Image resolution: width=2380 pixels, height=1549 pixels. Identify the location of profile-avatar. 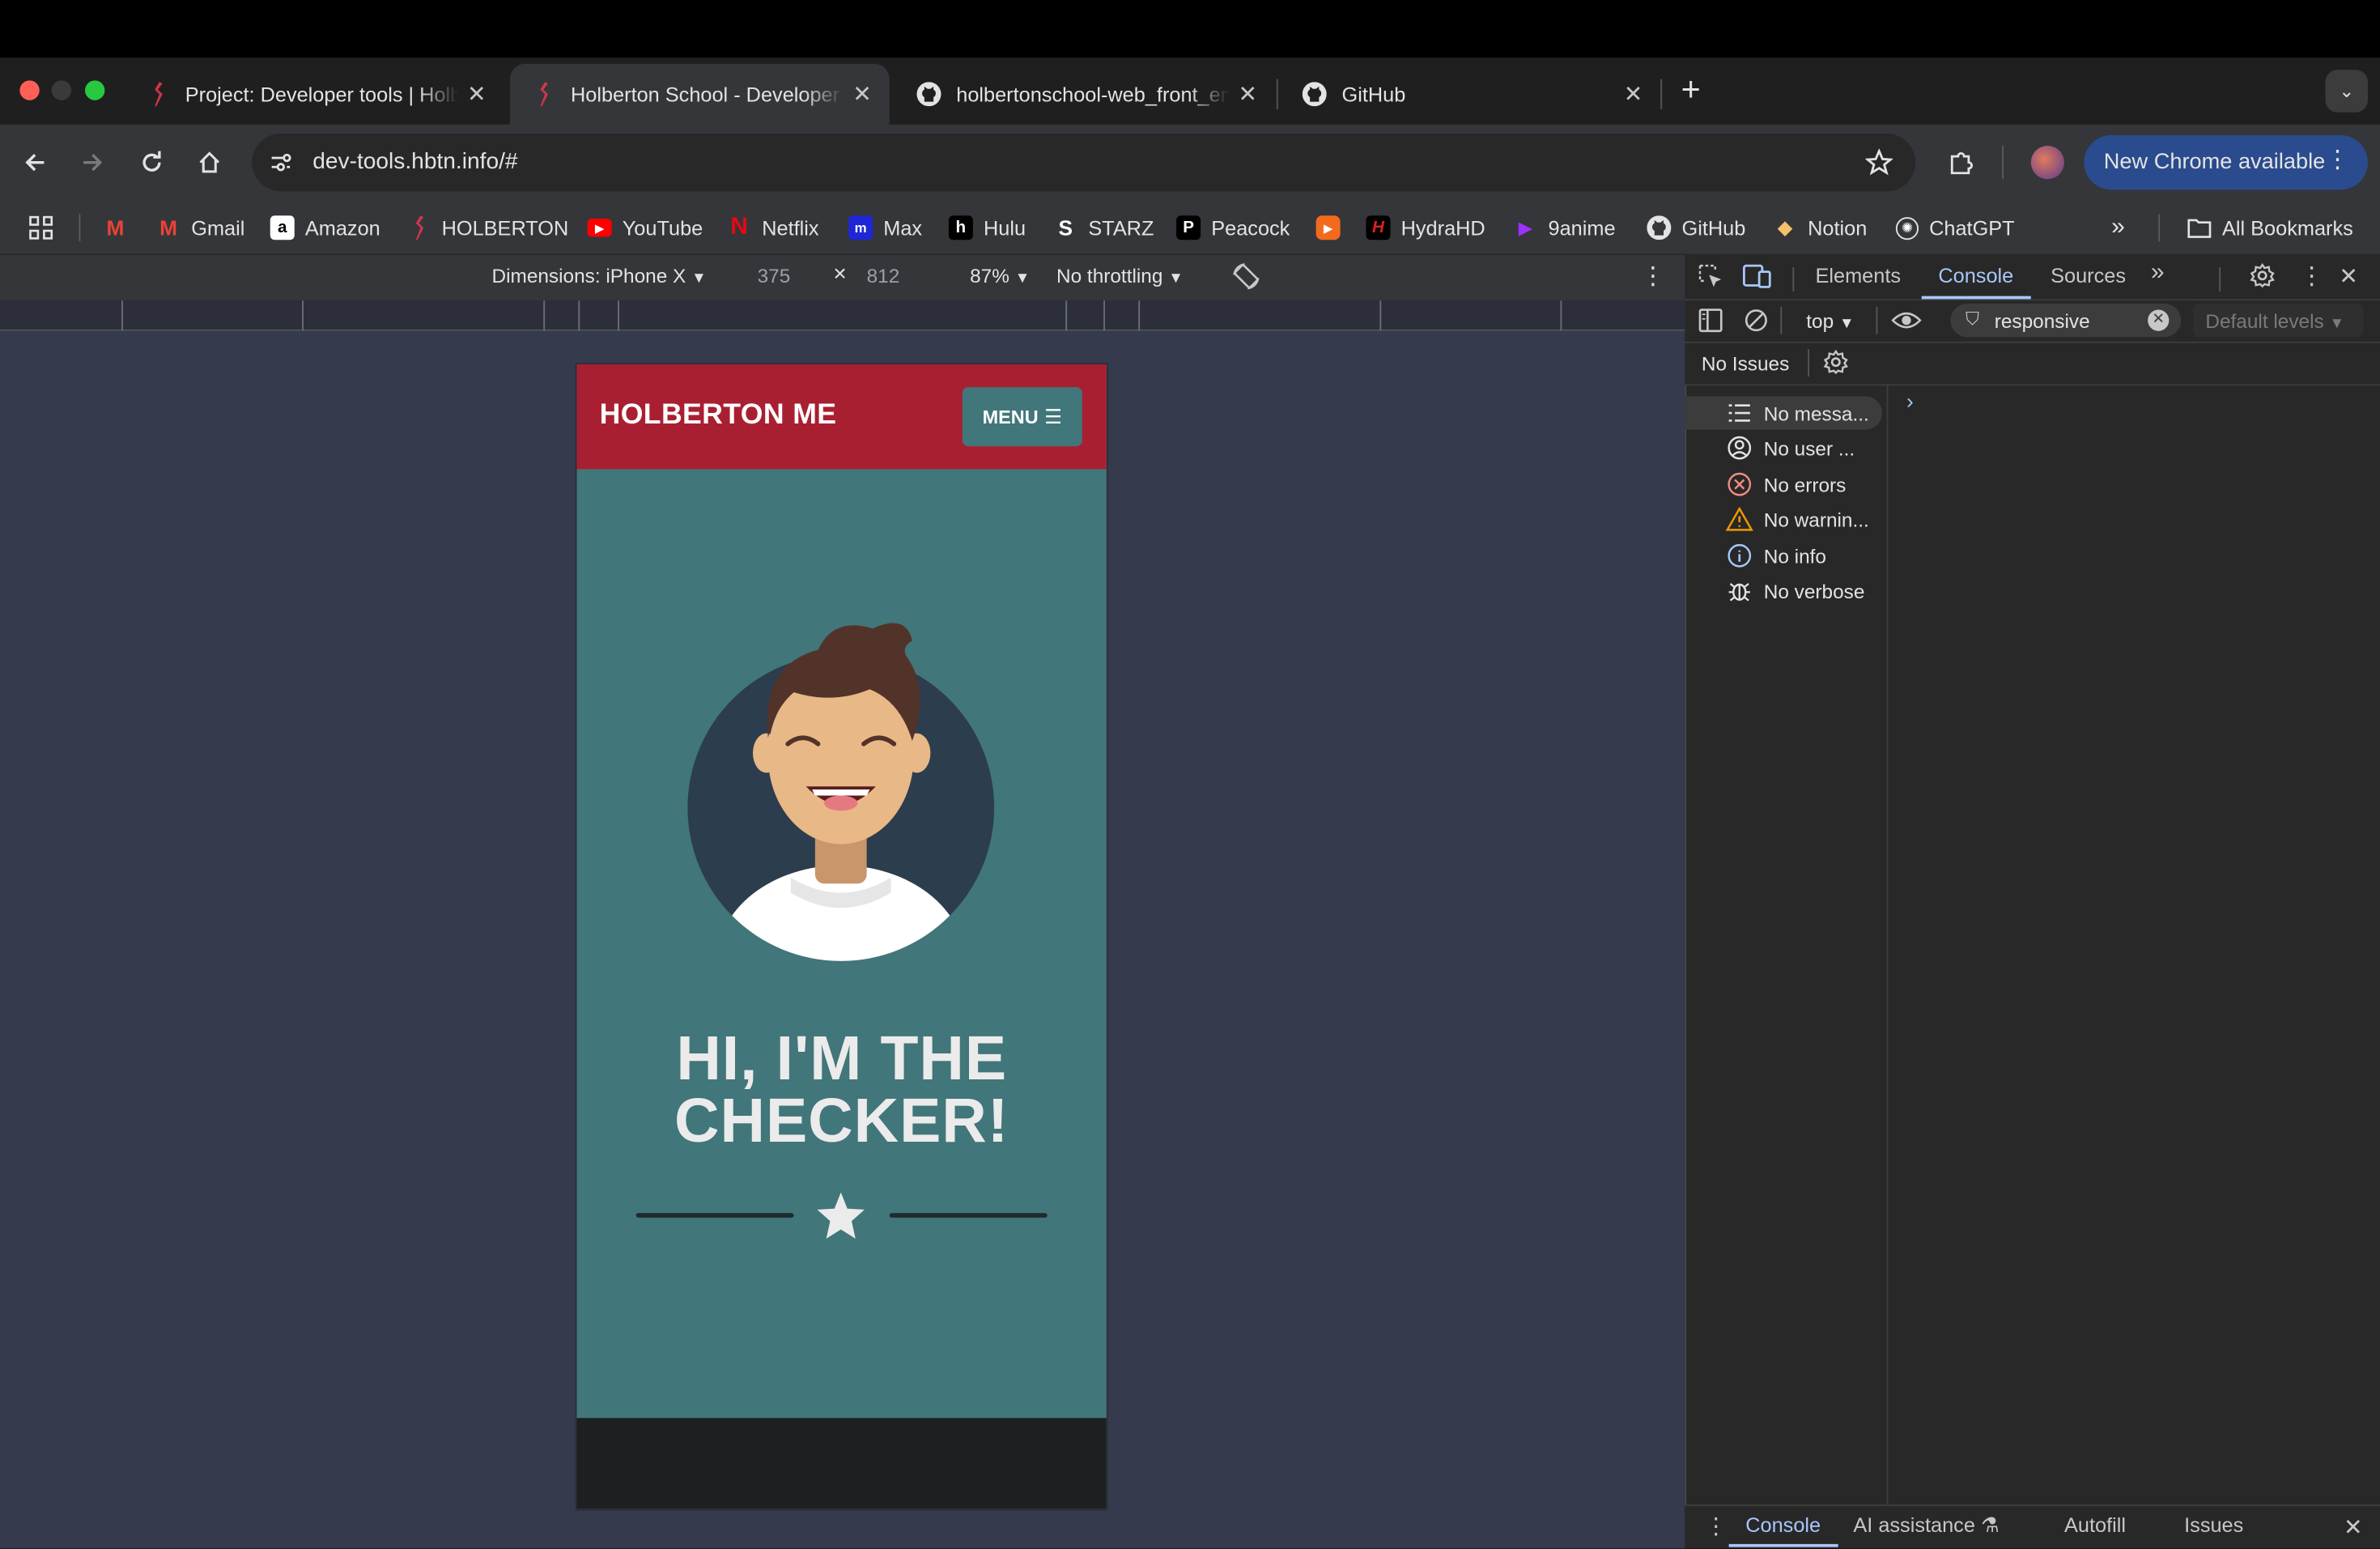
(2047, 163).